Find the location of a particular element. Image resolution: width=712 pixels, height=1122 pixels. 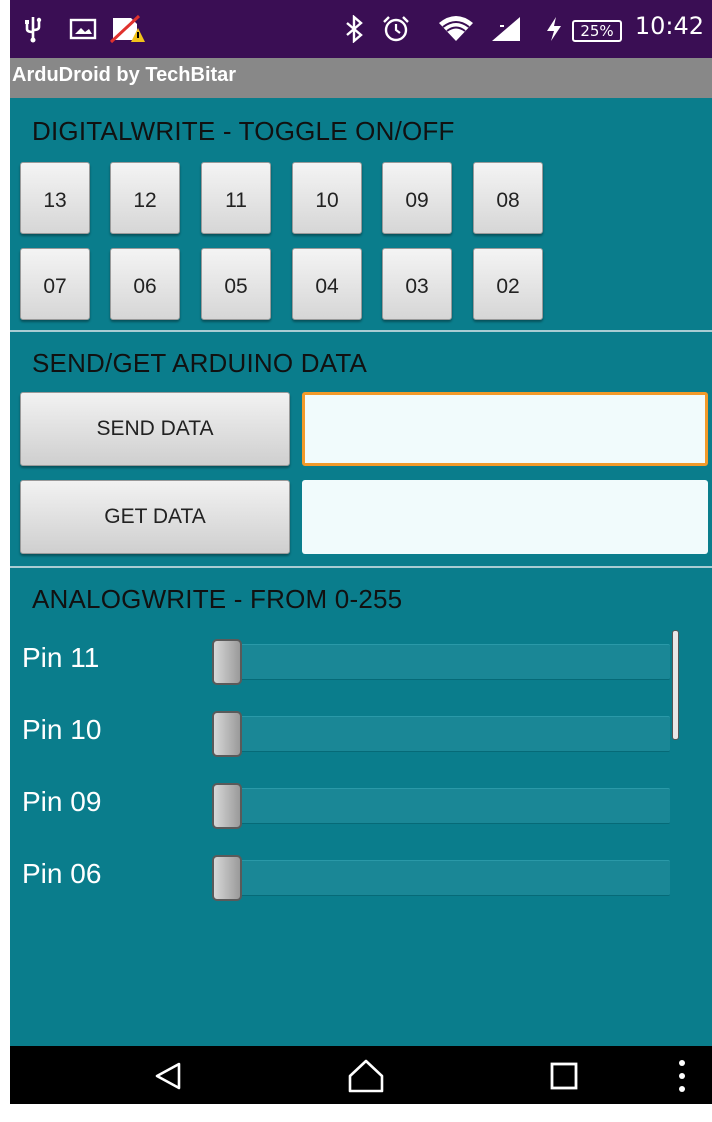

wifi-icon is located at coordinates (456, 29).